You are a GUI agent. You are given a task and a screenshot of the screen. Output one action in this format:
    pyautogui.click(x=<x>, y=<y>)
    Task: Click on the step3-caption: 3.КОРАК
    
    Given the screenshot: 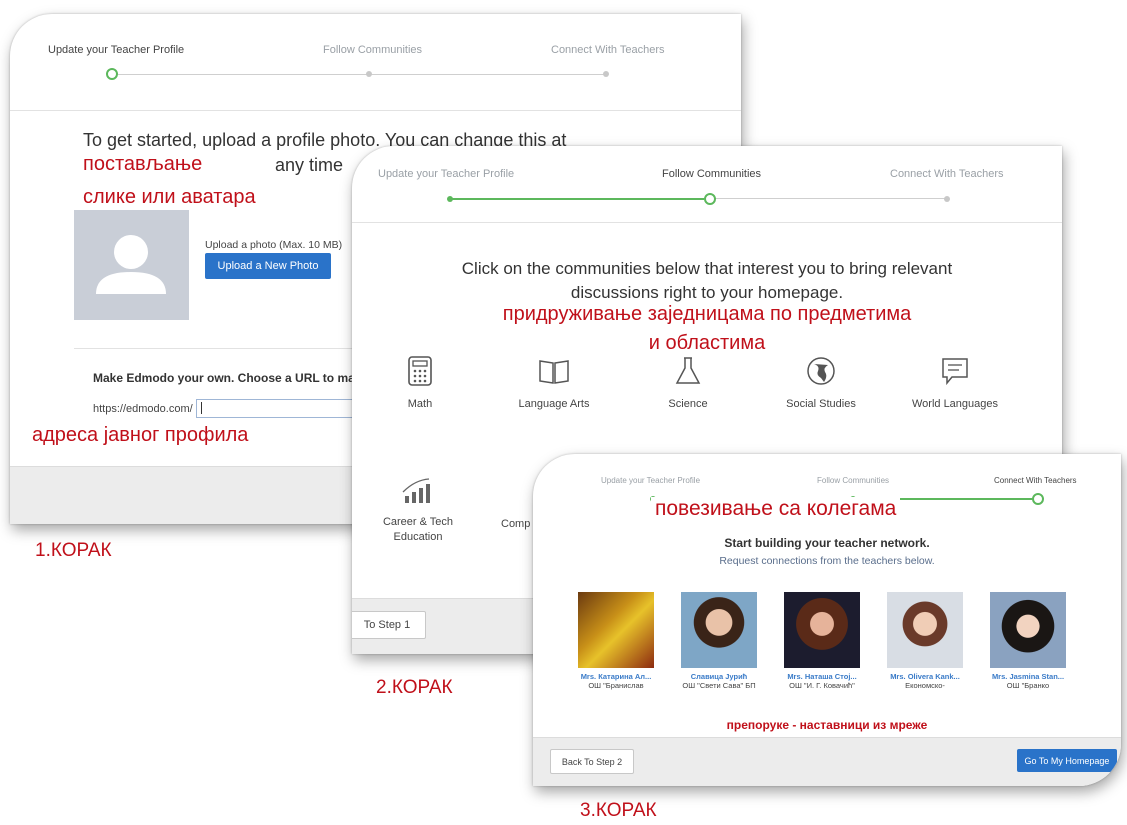 What is the action you would take?
    pyautogui.click(x=618, y=810)
    